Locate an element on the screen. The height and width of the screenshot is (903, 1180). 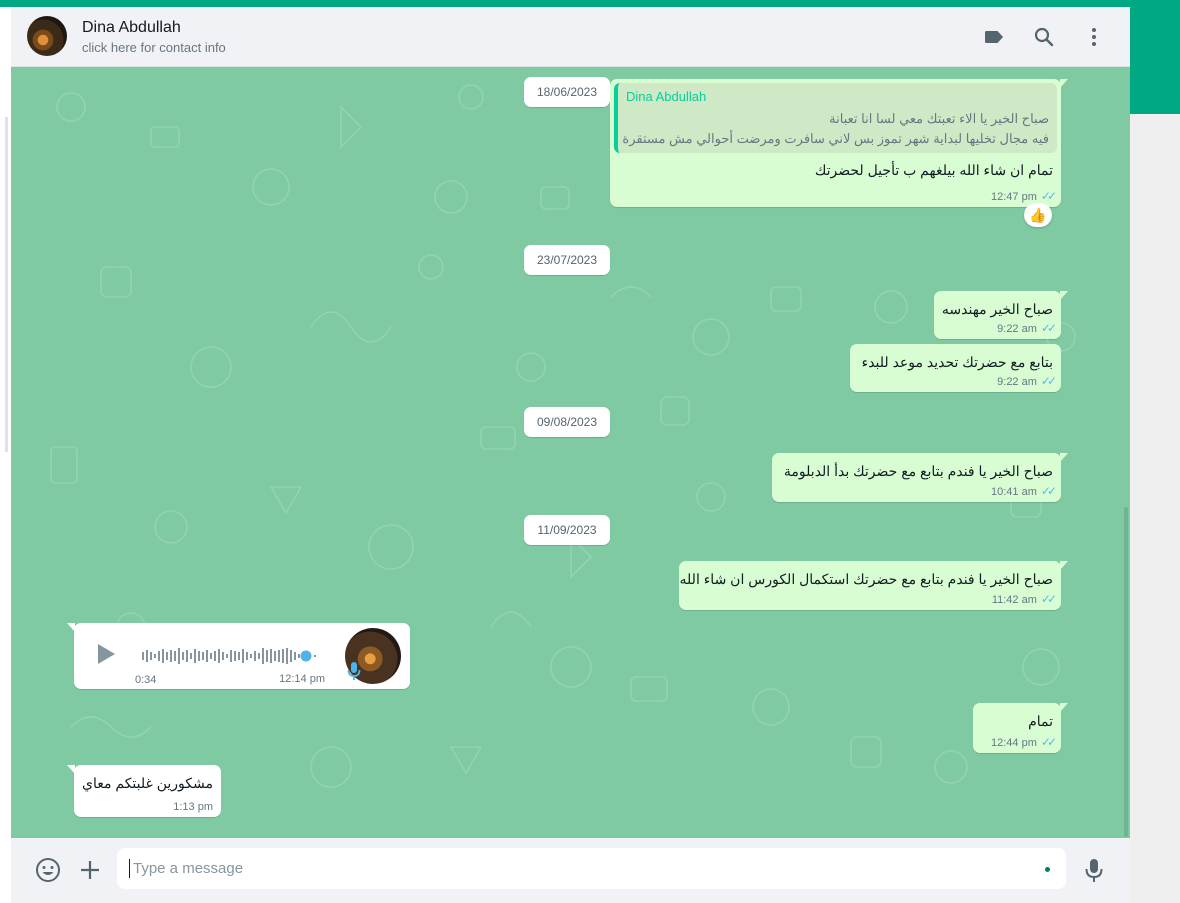
search-icon is located at coordinates (1044, 37).